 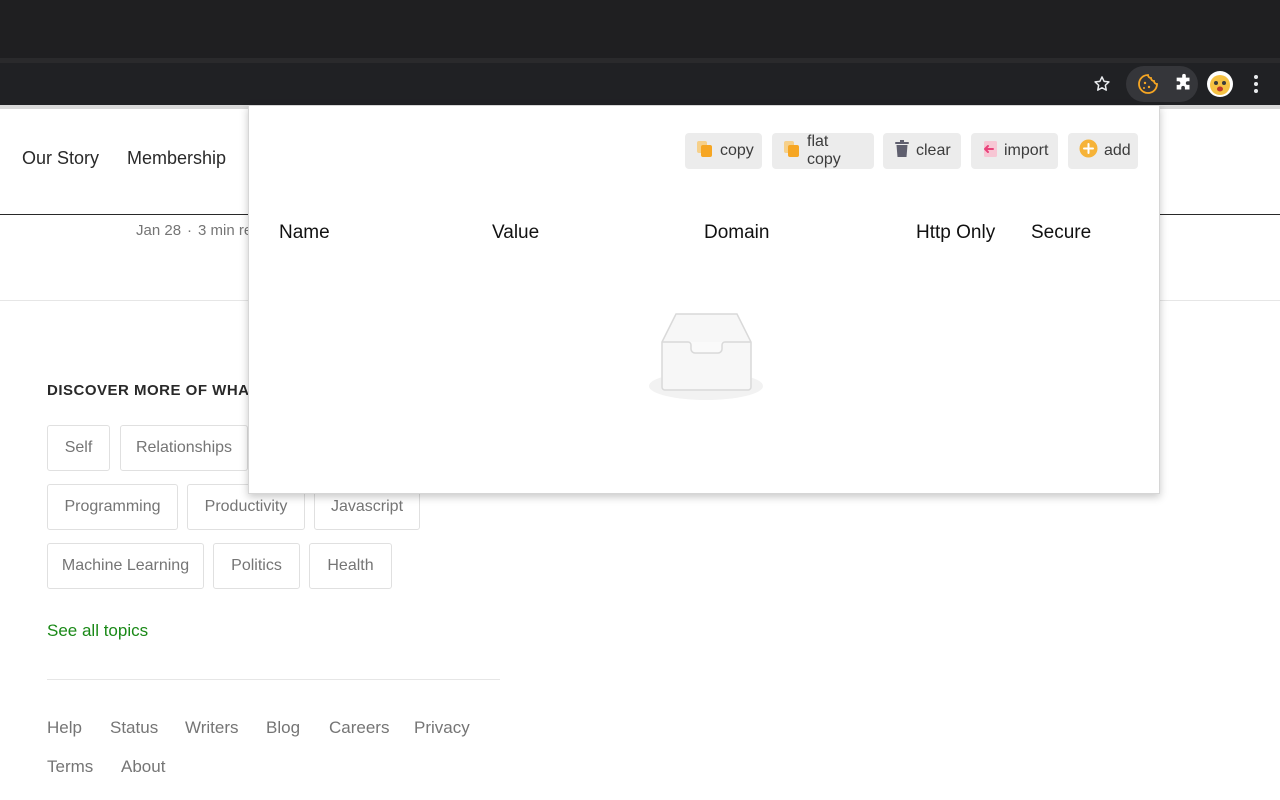 I want to click on topic-machine-learning: Machine Learning, so click(x=125, y=566).